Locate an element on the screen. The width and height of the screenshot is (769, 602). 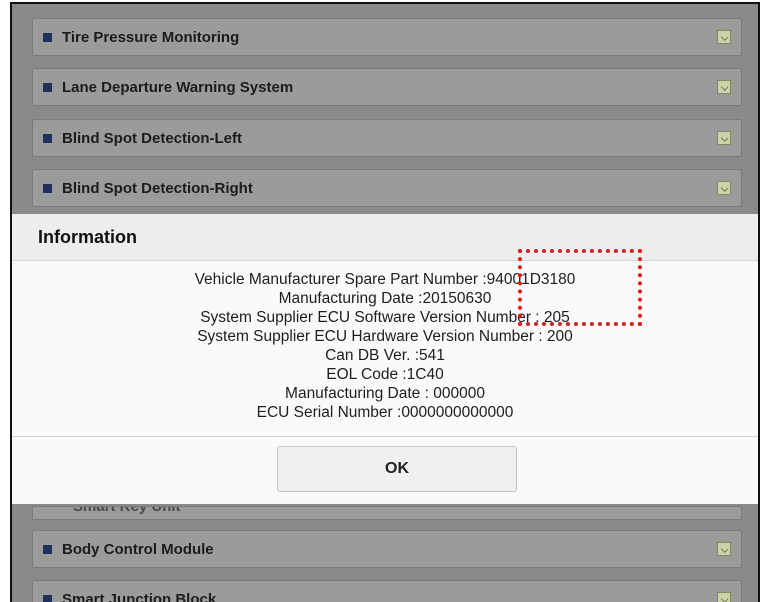
list-item-lane-departure-warning: Lane Departure Warning System is located at coordinates (387, 87).